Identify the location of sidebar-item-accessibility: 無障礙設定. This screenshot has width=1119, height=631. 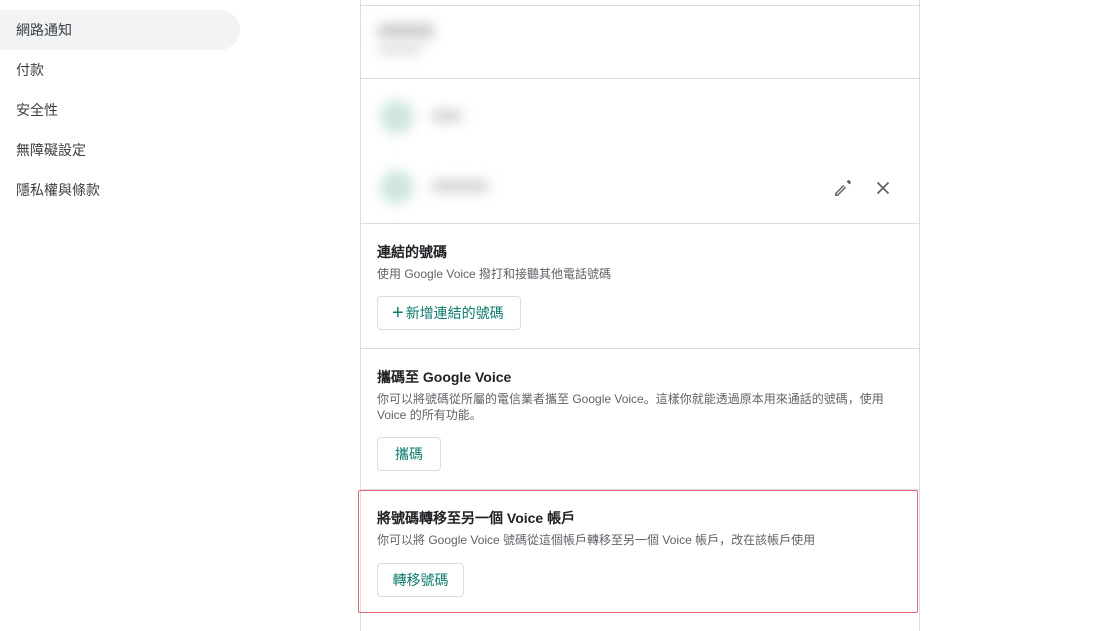
(120, 150).